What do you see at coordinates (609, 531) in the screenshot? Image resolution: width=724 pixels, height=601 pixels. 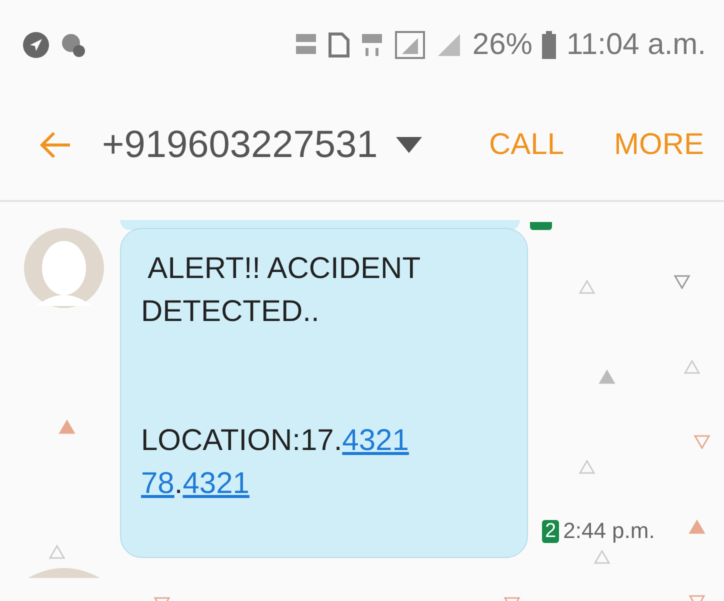 I see `message-time: 2:44 p.m.` at bounding box center [609, 531].